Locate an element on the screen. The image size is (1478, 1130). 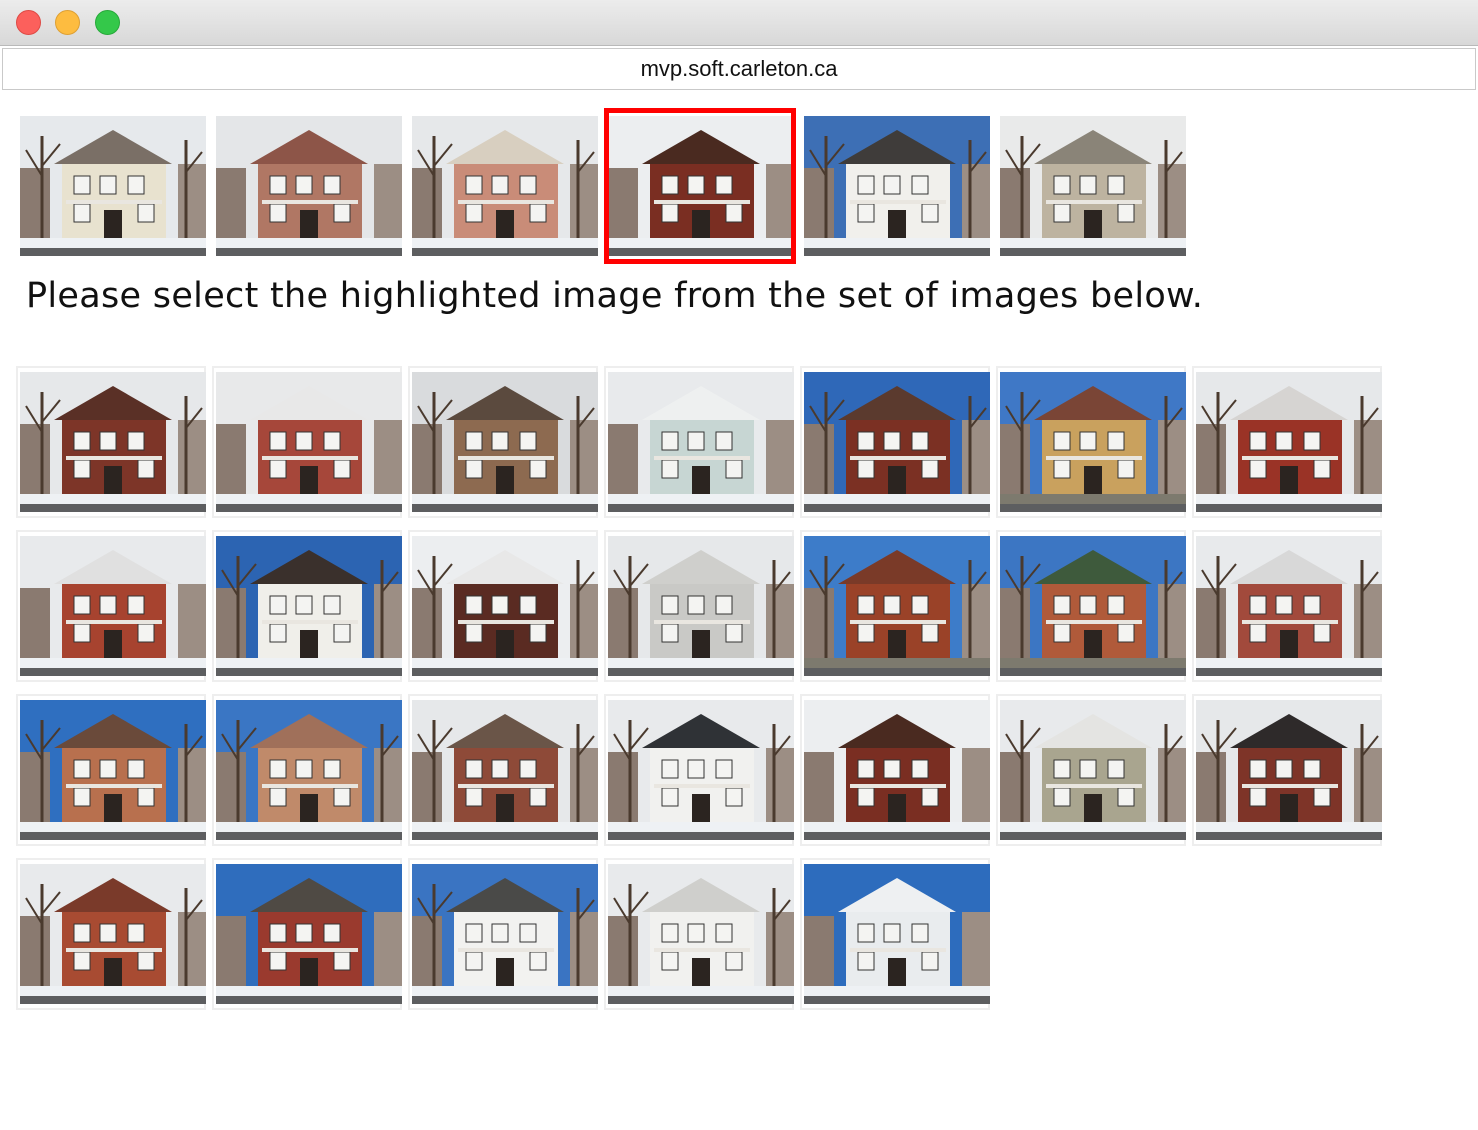
zoom-window-icon is located at coordinates (107, 22).